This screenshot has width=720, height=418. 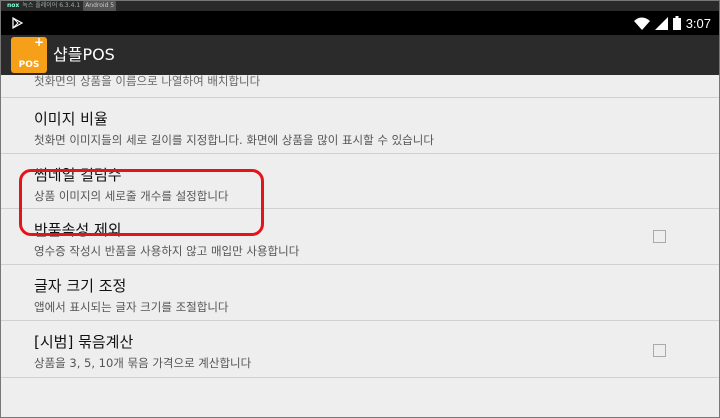 What do you see at coordinates (131, 307) in the screenshot?
I see `settings-item-summary: 앱에서 표시되는 글자 크기를 조절합니다` at bounding box center [131, 307].